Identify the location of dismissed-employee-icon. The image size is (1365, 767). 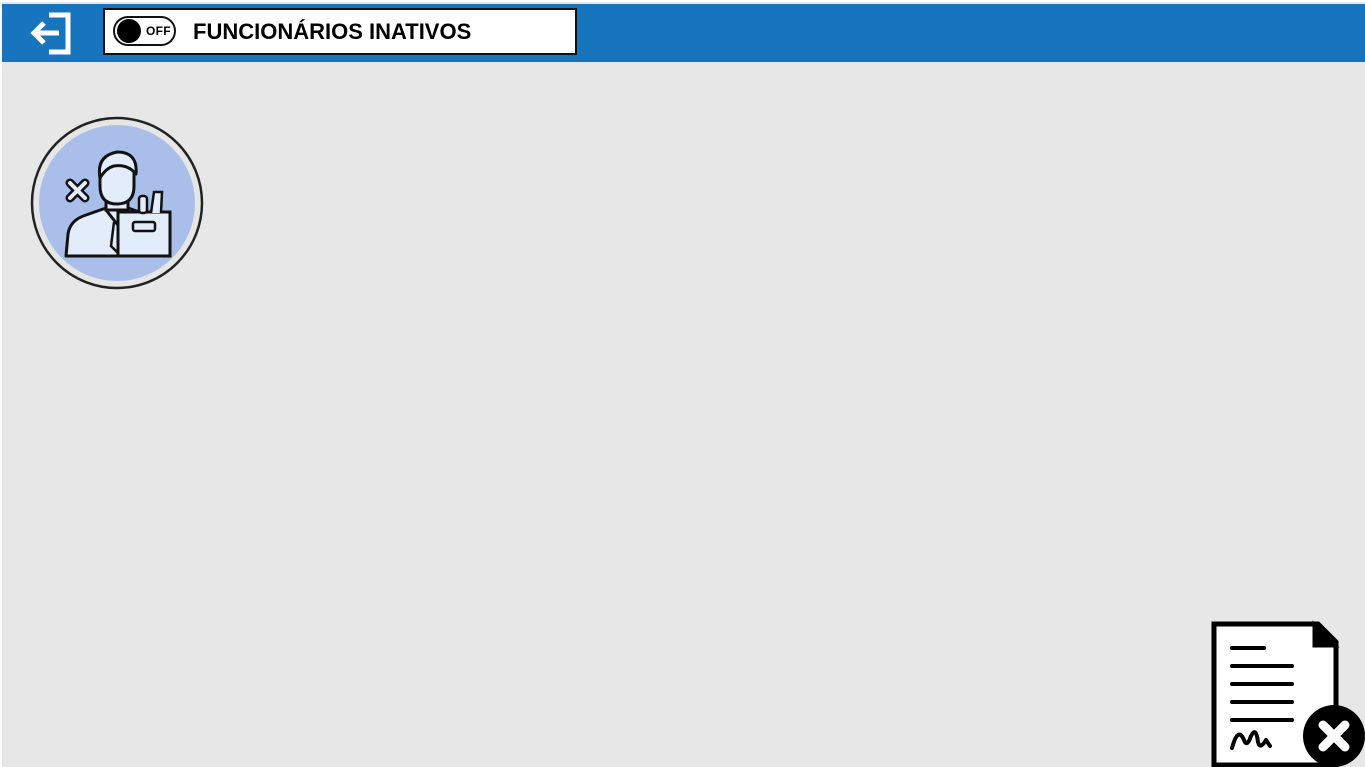
(117, 203).